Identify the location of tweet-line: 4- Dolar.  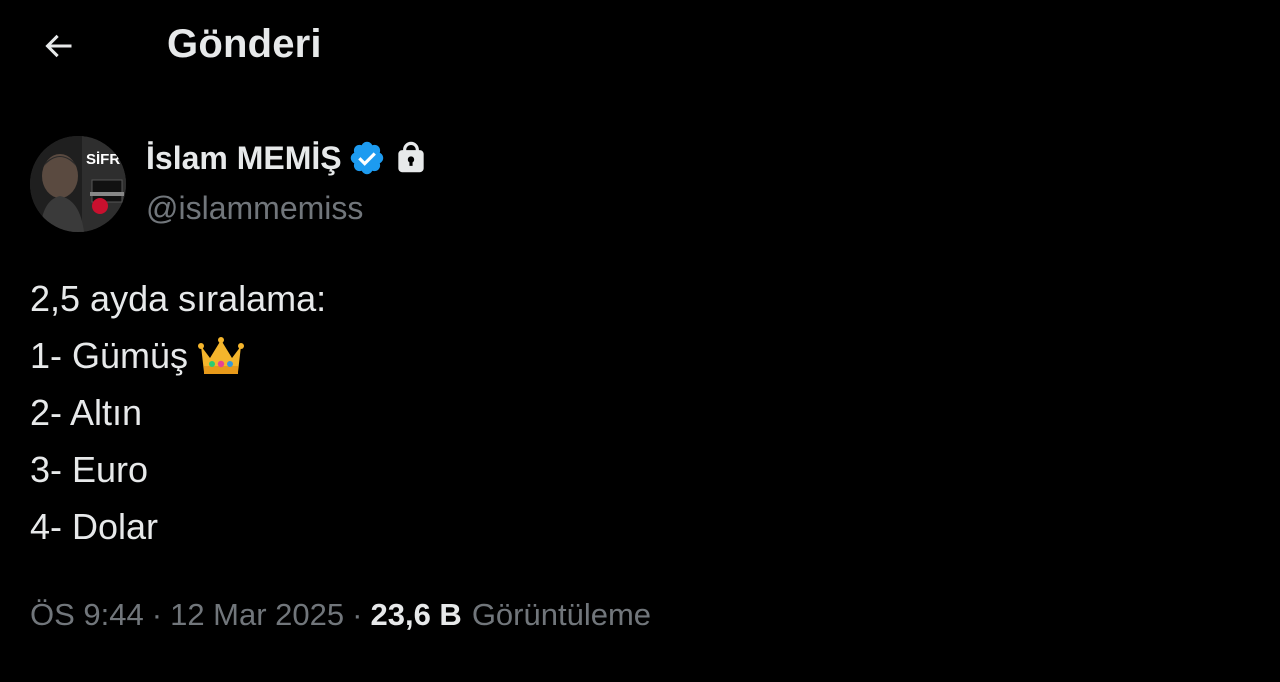
(630, 526).